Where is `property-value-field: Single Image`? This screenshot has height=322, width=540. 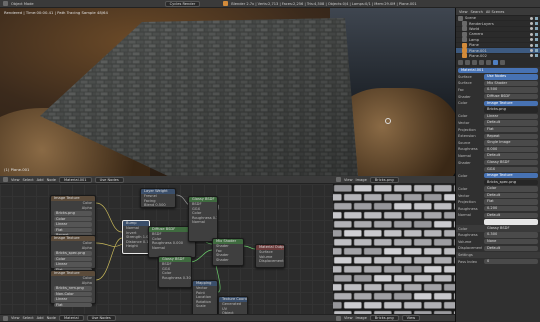 property-value-field: Single Image is located at coordinates (511, 143).